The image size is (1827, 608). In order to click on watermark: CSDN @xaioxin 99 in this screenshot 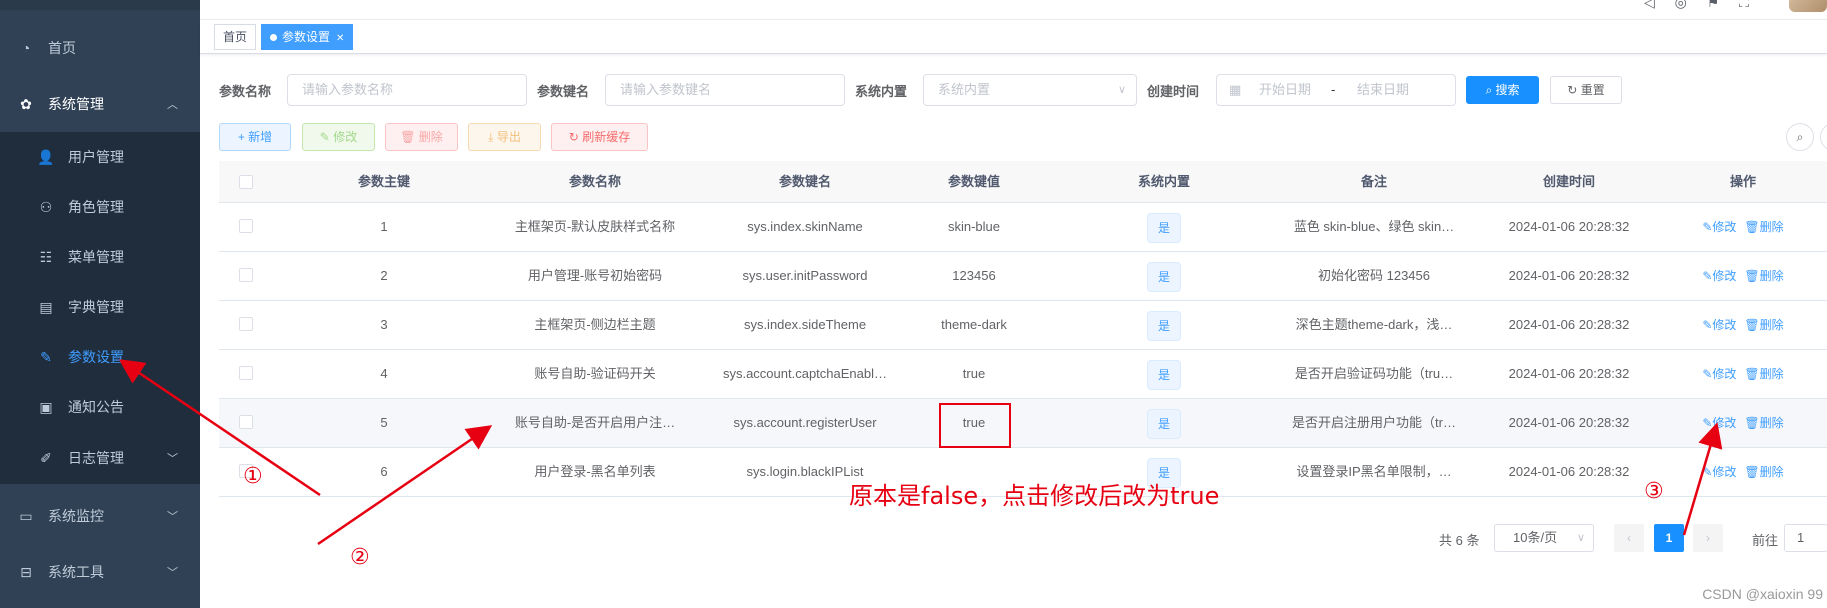, I will do `click(1762, 594)`.